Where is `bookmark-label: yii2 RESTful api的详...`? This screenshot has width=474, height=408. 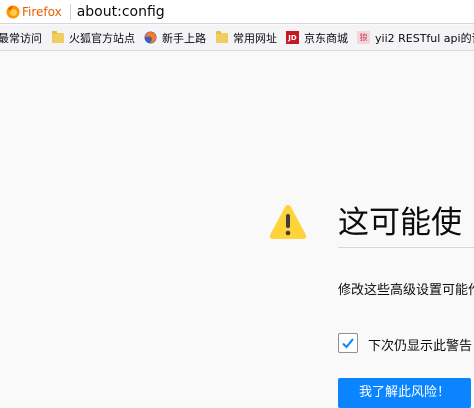
bookmark-label: yii2 RESTful api的详... is located at coordinates (424, 38).